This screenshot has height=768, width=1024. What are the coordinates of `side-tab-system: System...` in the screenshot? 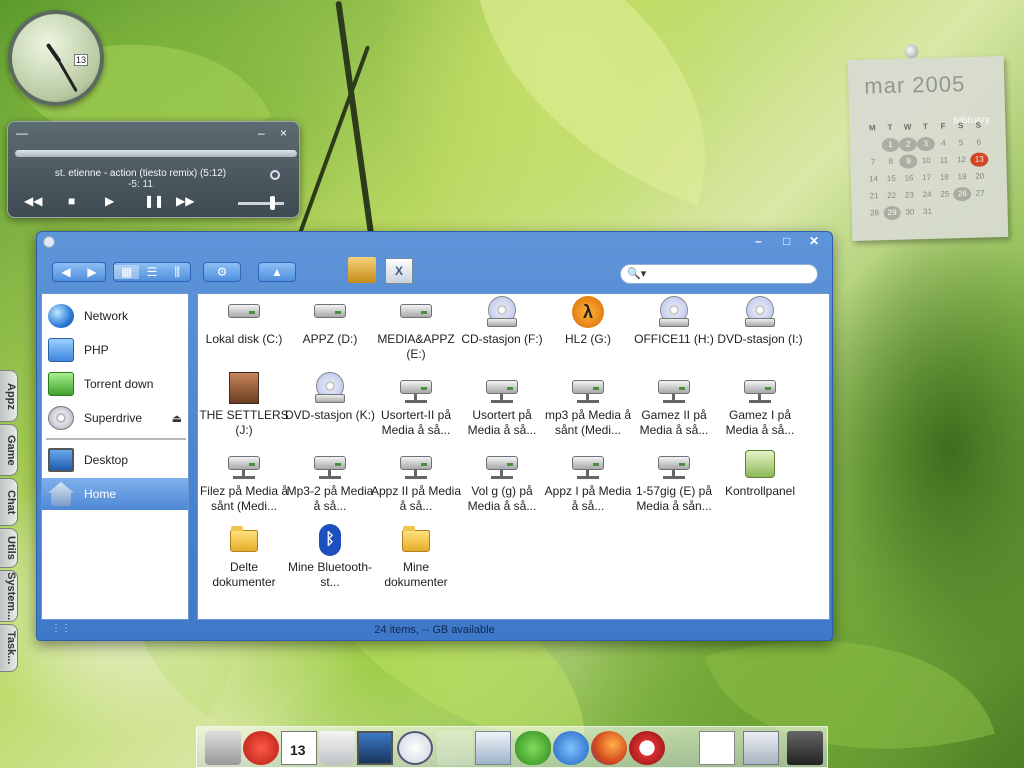 It's located at (9, 596).